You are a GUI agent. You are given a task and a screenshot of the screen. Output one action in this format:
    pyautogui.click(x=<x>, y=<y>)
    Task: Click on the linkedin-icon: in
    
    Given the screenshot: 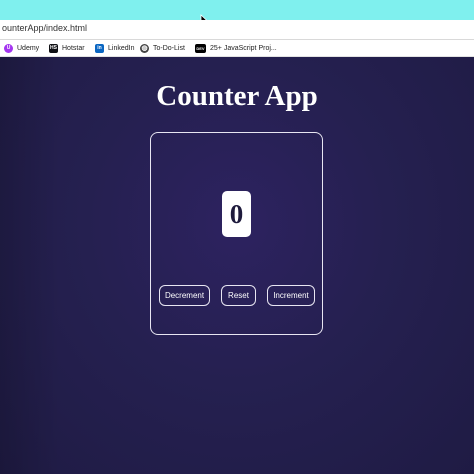 What is the action you would take?
    pyautogui.click(x=99, y=48)
    